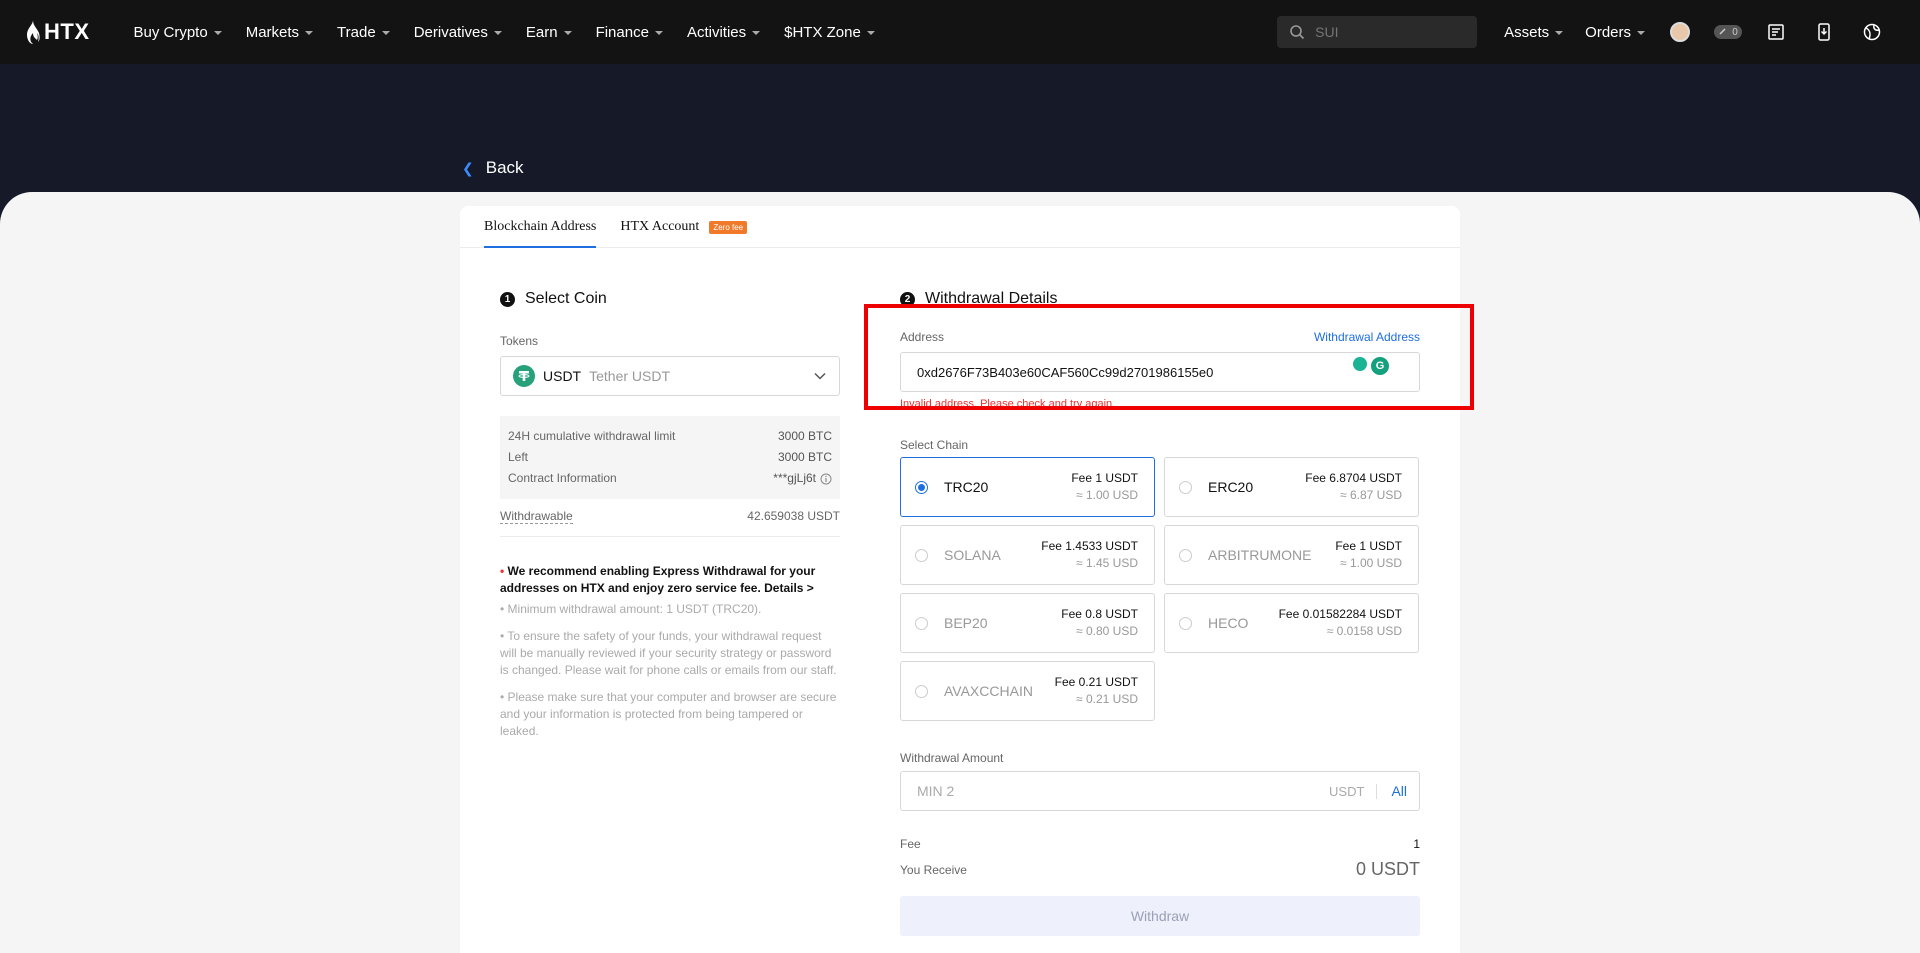 The height and width of the screenshot is (953, 1920). I want to click on chain-name: ERC20, so click(1231, 487).